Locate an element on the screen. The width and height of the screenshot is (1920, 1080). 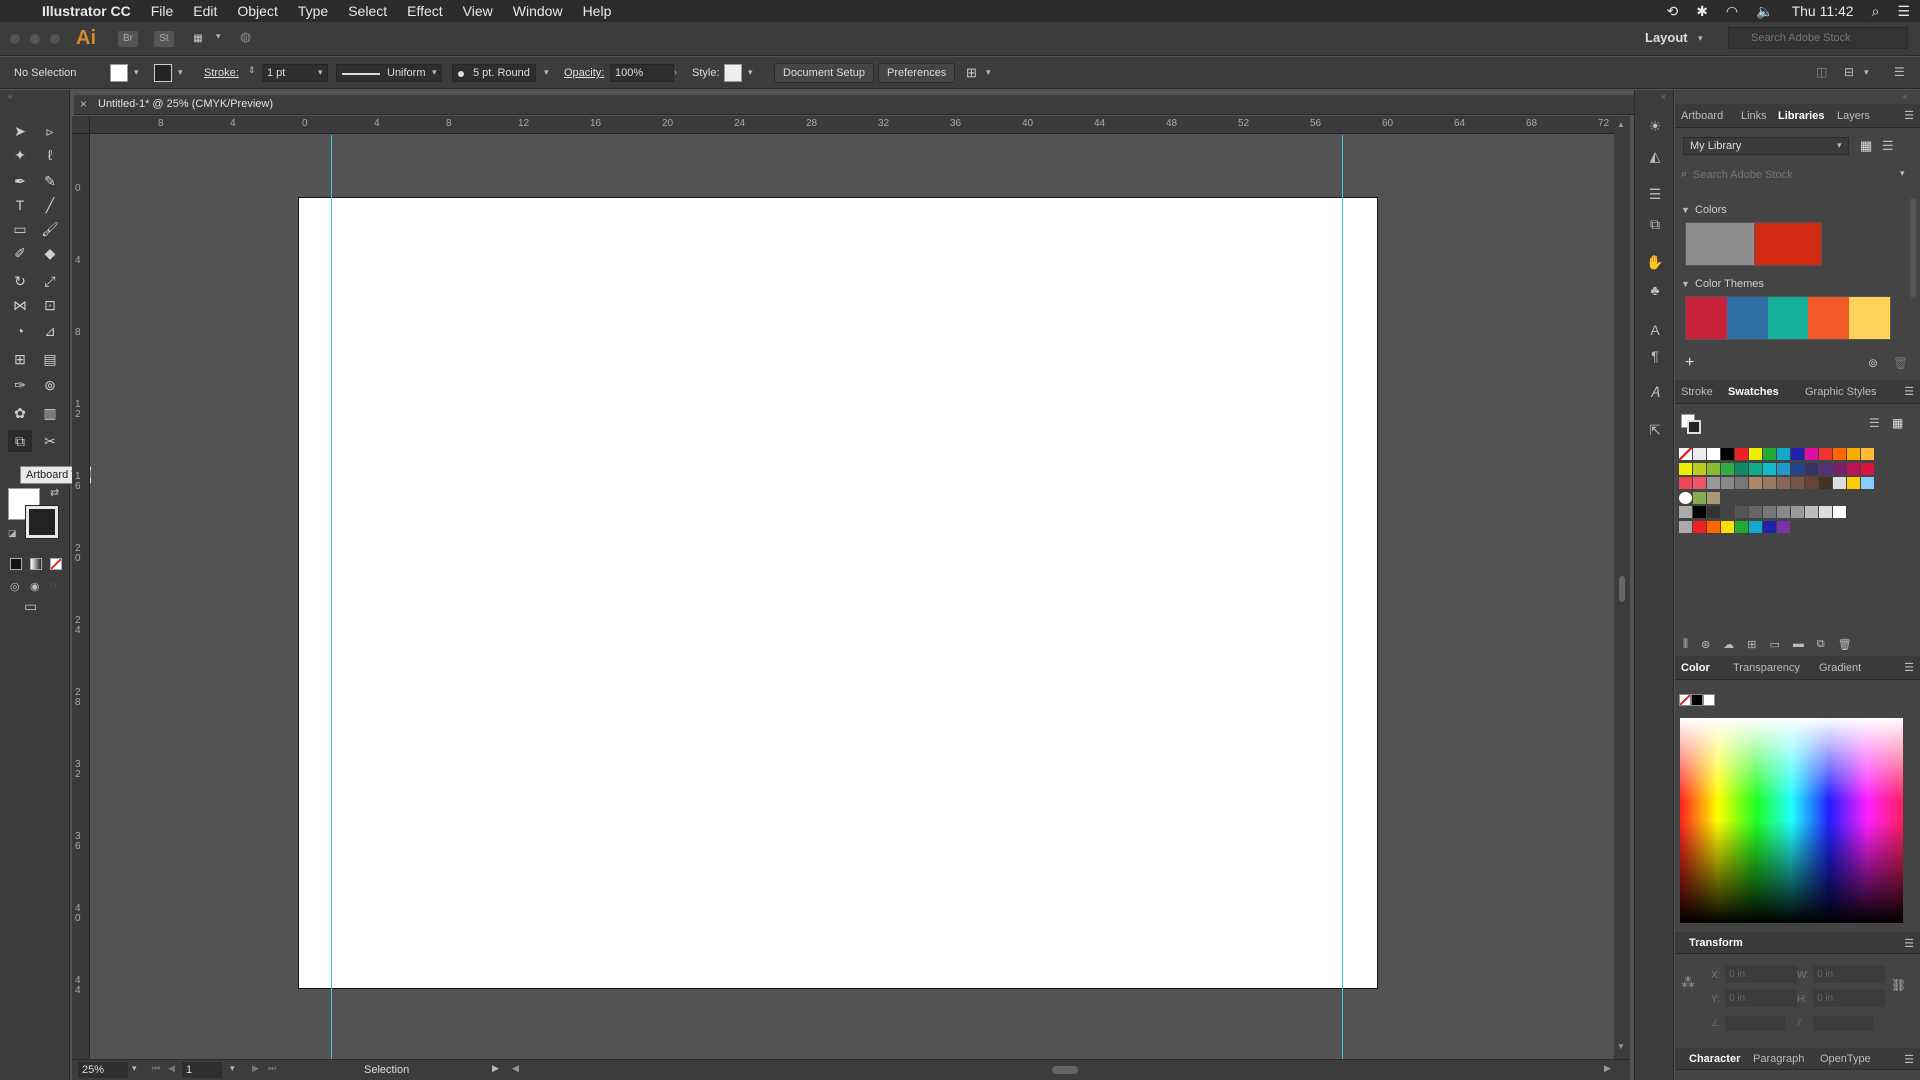
opacity-label: Opacity: is located at coordinates (584, 73).